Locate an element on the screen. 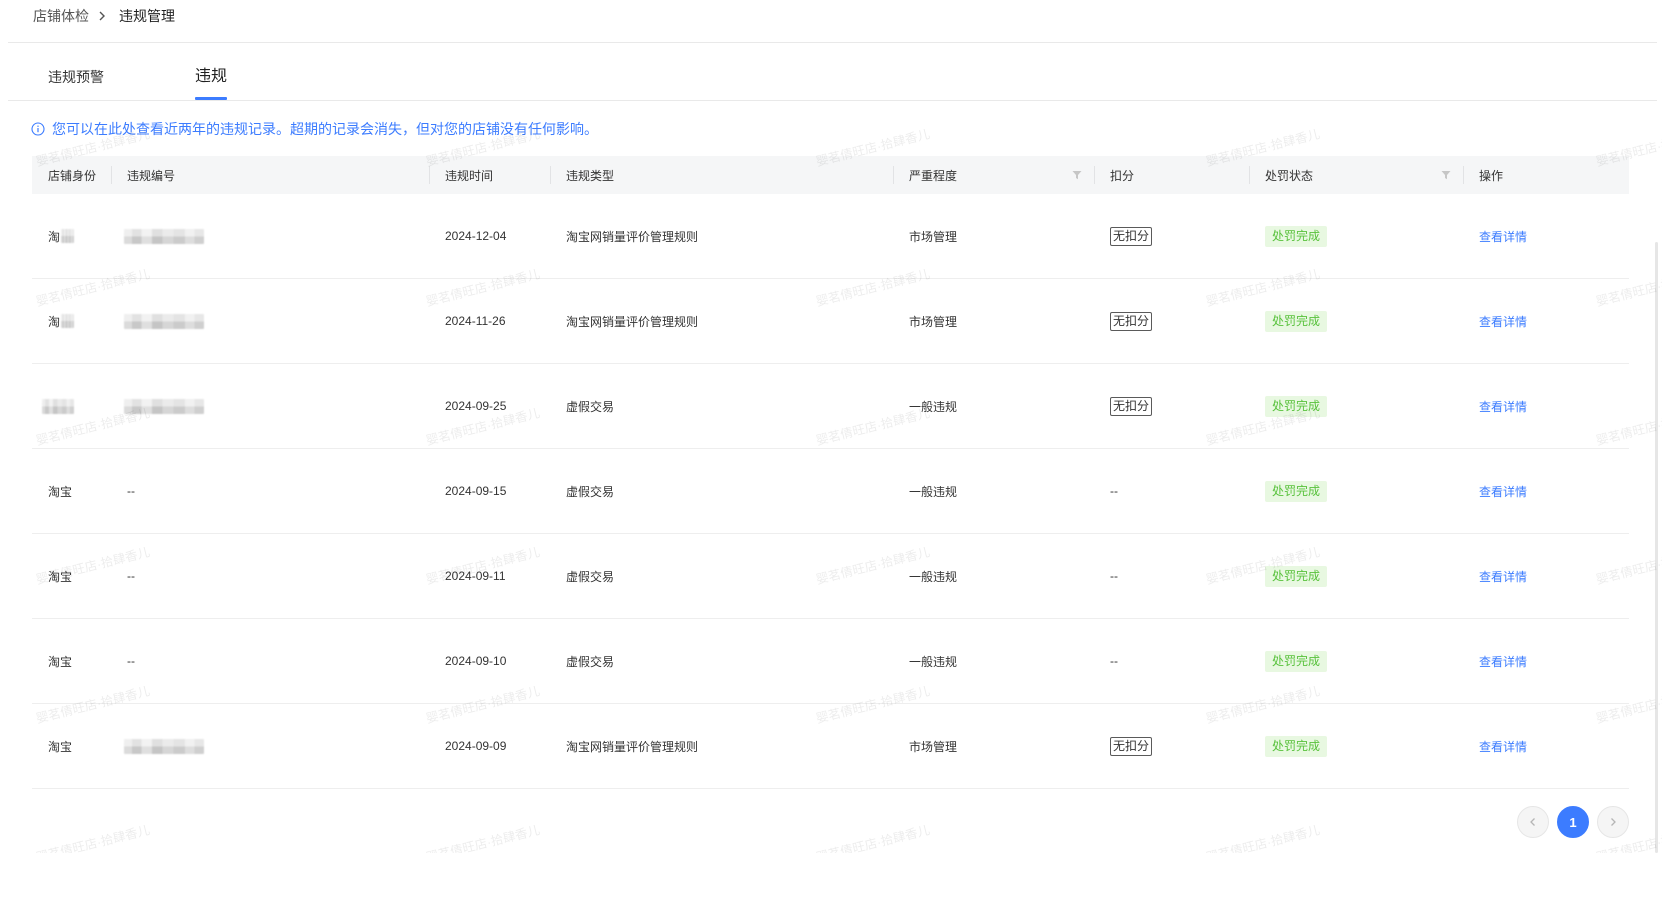 The height and width of the screenshot is (924, 1662). violation-time-text: 2024-09-25 is located at coordinates (476, 406).